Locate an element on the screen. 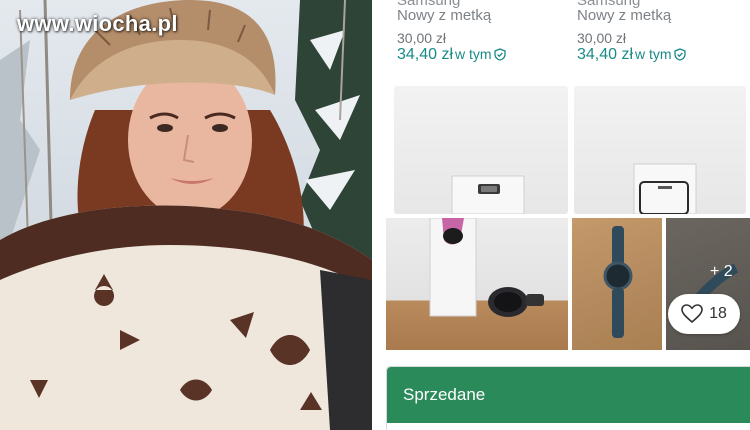 The width and height of the screenshot is (750, 430). watch-on-table-image is located at coordinates (618, 282).